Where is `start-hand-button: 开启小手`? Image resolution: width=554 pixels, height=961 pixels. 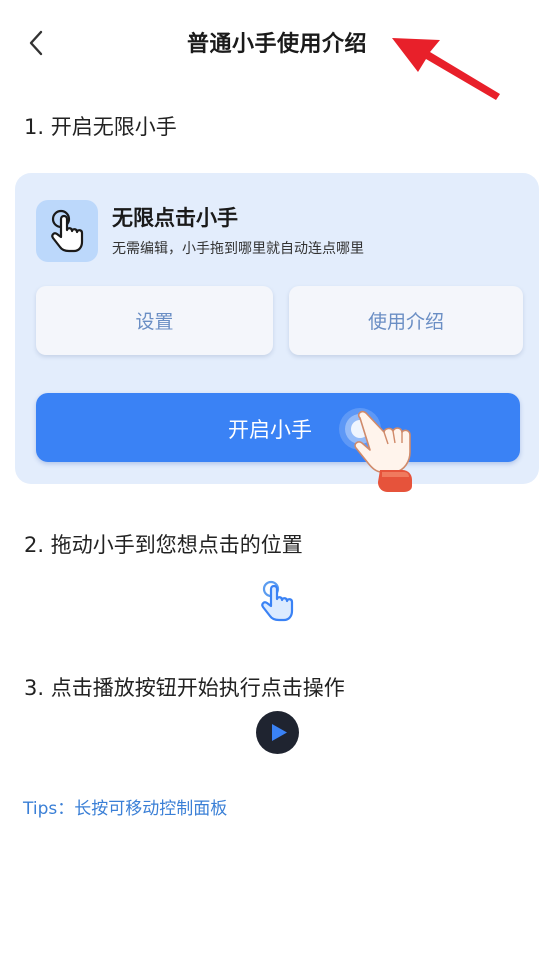 start-hand-button: 开启小手 is located at coordinates (278, 427).